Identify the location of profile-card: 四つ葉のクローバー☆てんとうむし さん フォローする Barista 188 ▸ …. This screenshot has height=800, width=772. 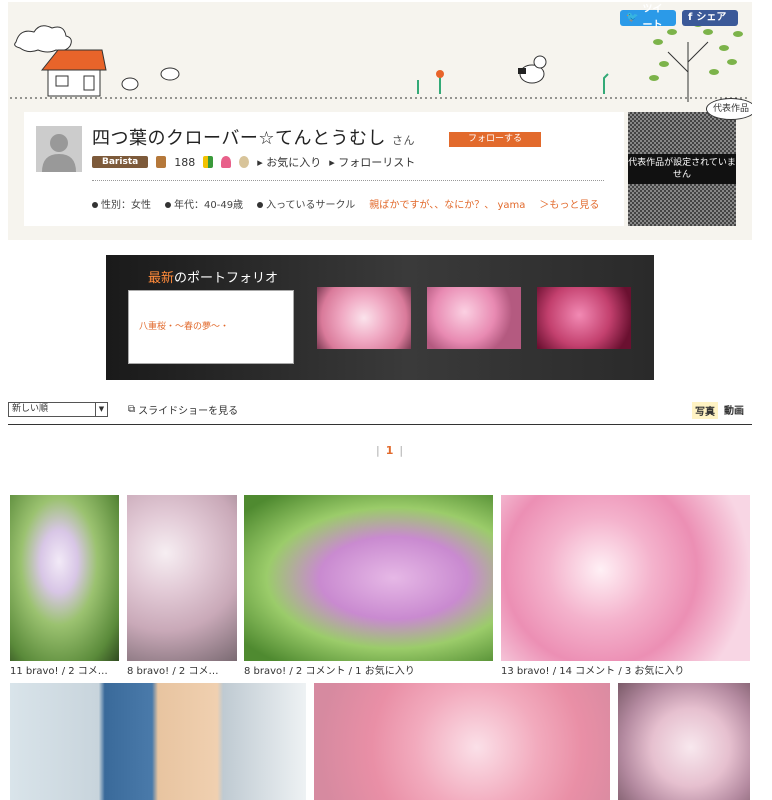
(324, 169).